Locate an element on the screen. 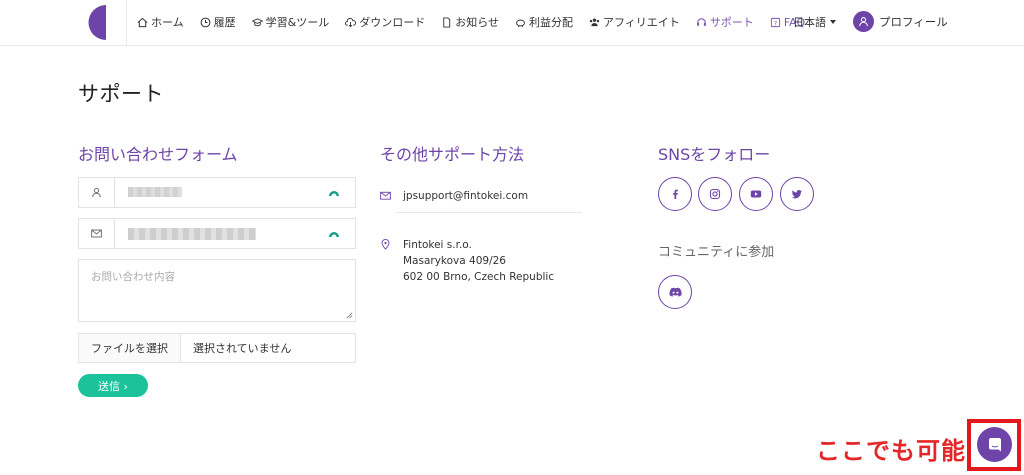  envelope-icon is located at coordinates (96, 233).